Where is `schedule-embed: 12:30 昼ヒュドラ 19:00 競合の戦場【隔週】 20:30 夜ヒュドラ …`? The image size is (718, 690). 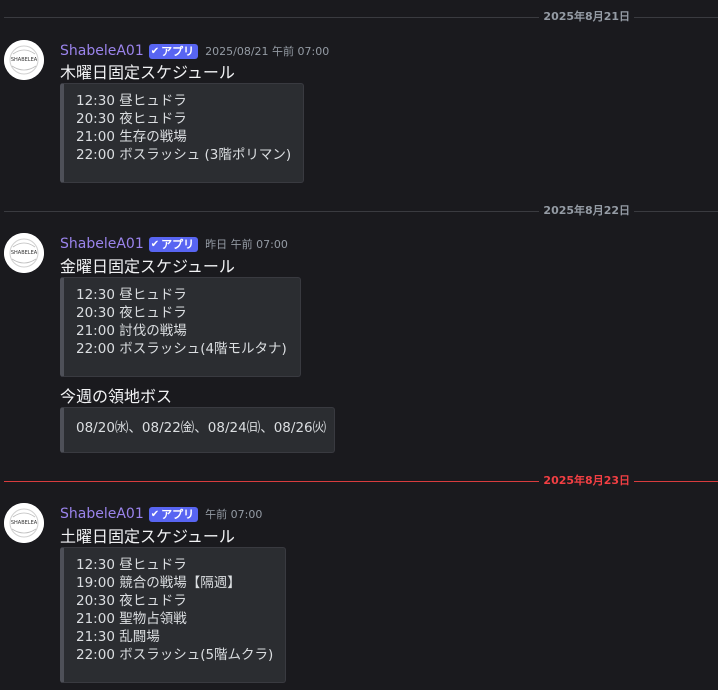 schedule-embed: 12:30 昼ヒュドラ 19:00 競合の戦場【隔週】 20:30 夜ヒュドラ … is located at coordinates (173, 615).